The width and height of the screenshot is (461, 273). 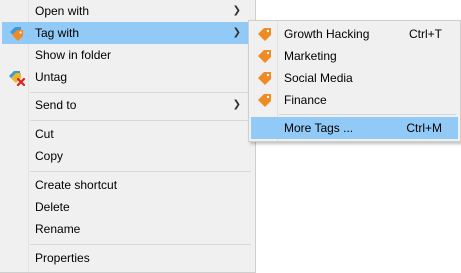 What do you see at coordinates (354, 78) in the screenshot?
I see `tag-item-social-media: Social Media` at bounding box center [354, 78].